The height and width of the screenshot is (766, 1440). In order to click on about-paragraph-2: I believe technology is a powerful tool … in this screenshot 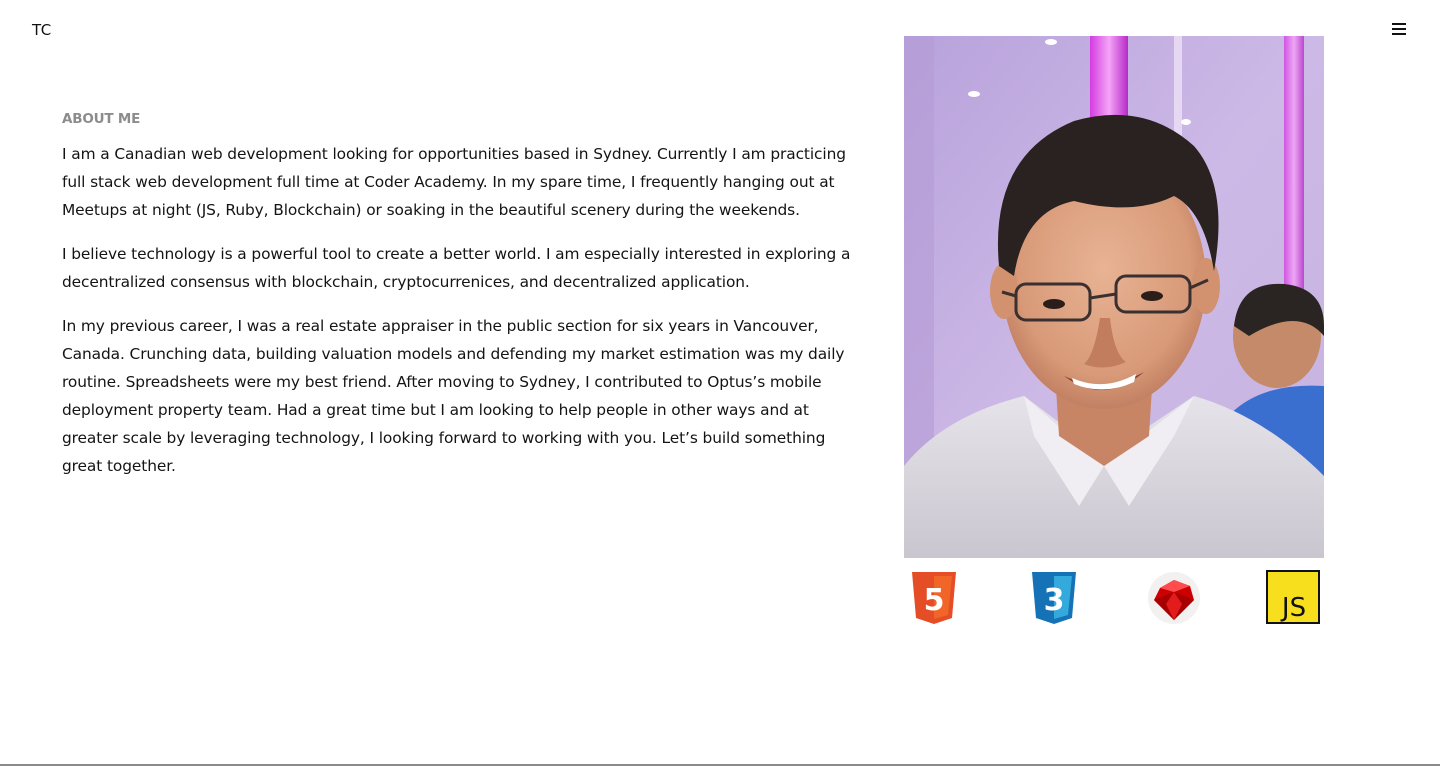, I will do `click(456, 268)`.